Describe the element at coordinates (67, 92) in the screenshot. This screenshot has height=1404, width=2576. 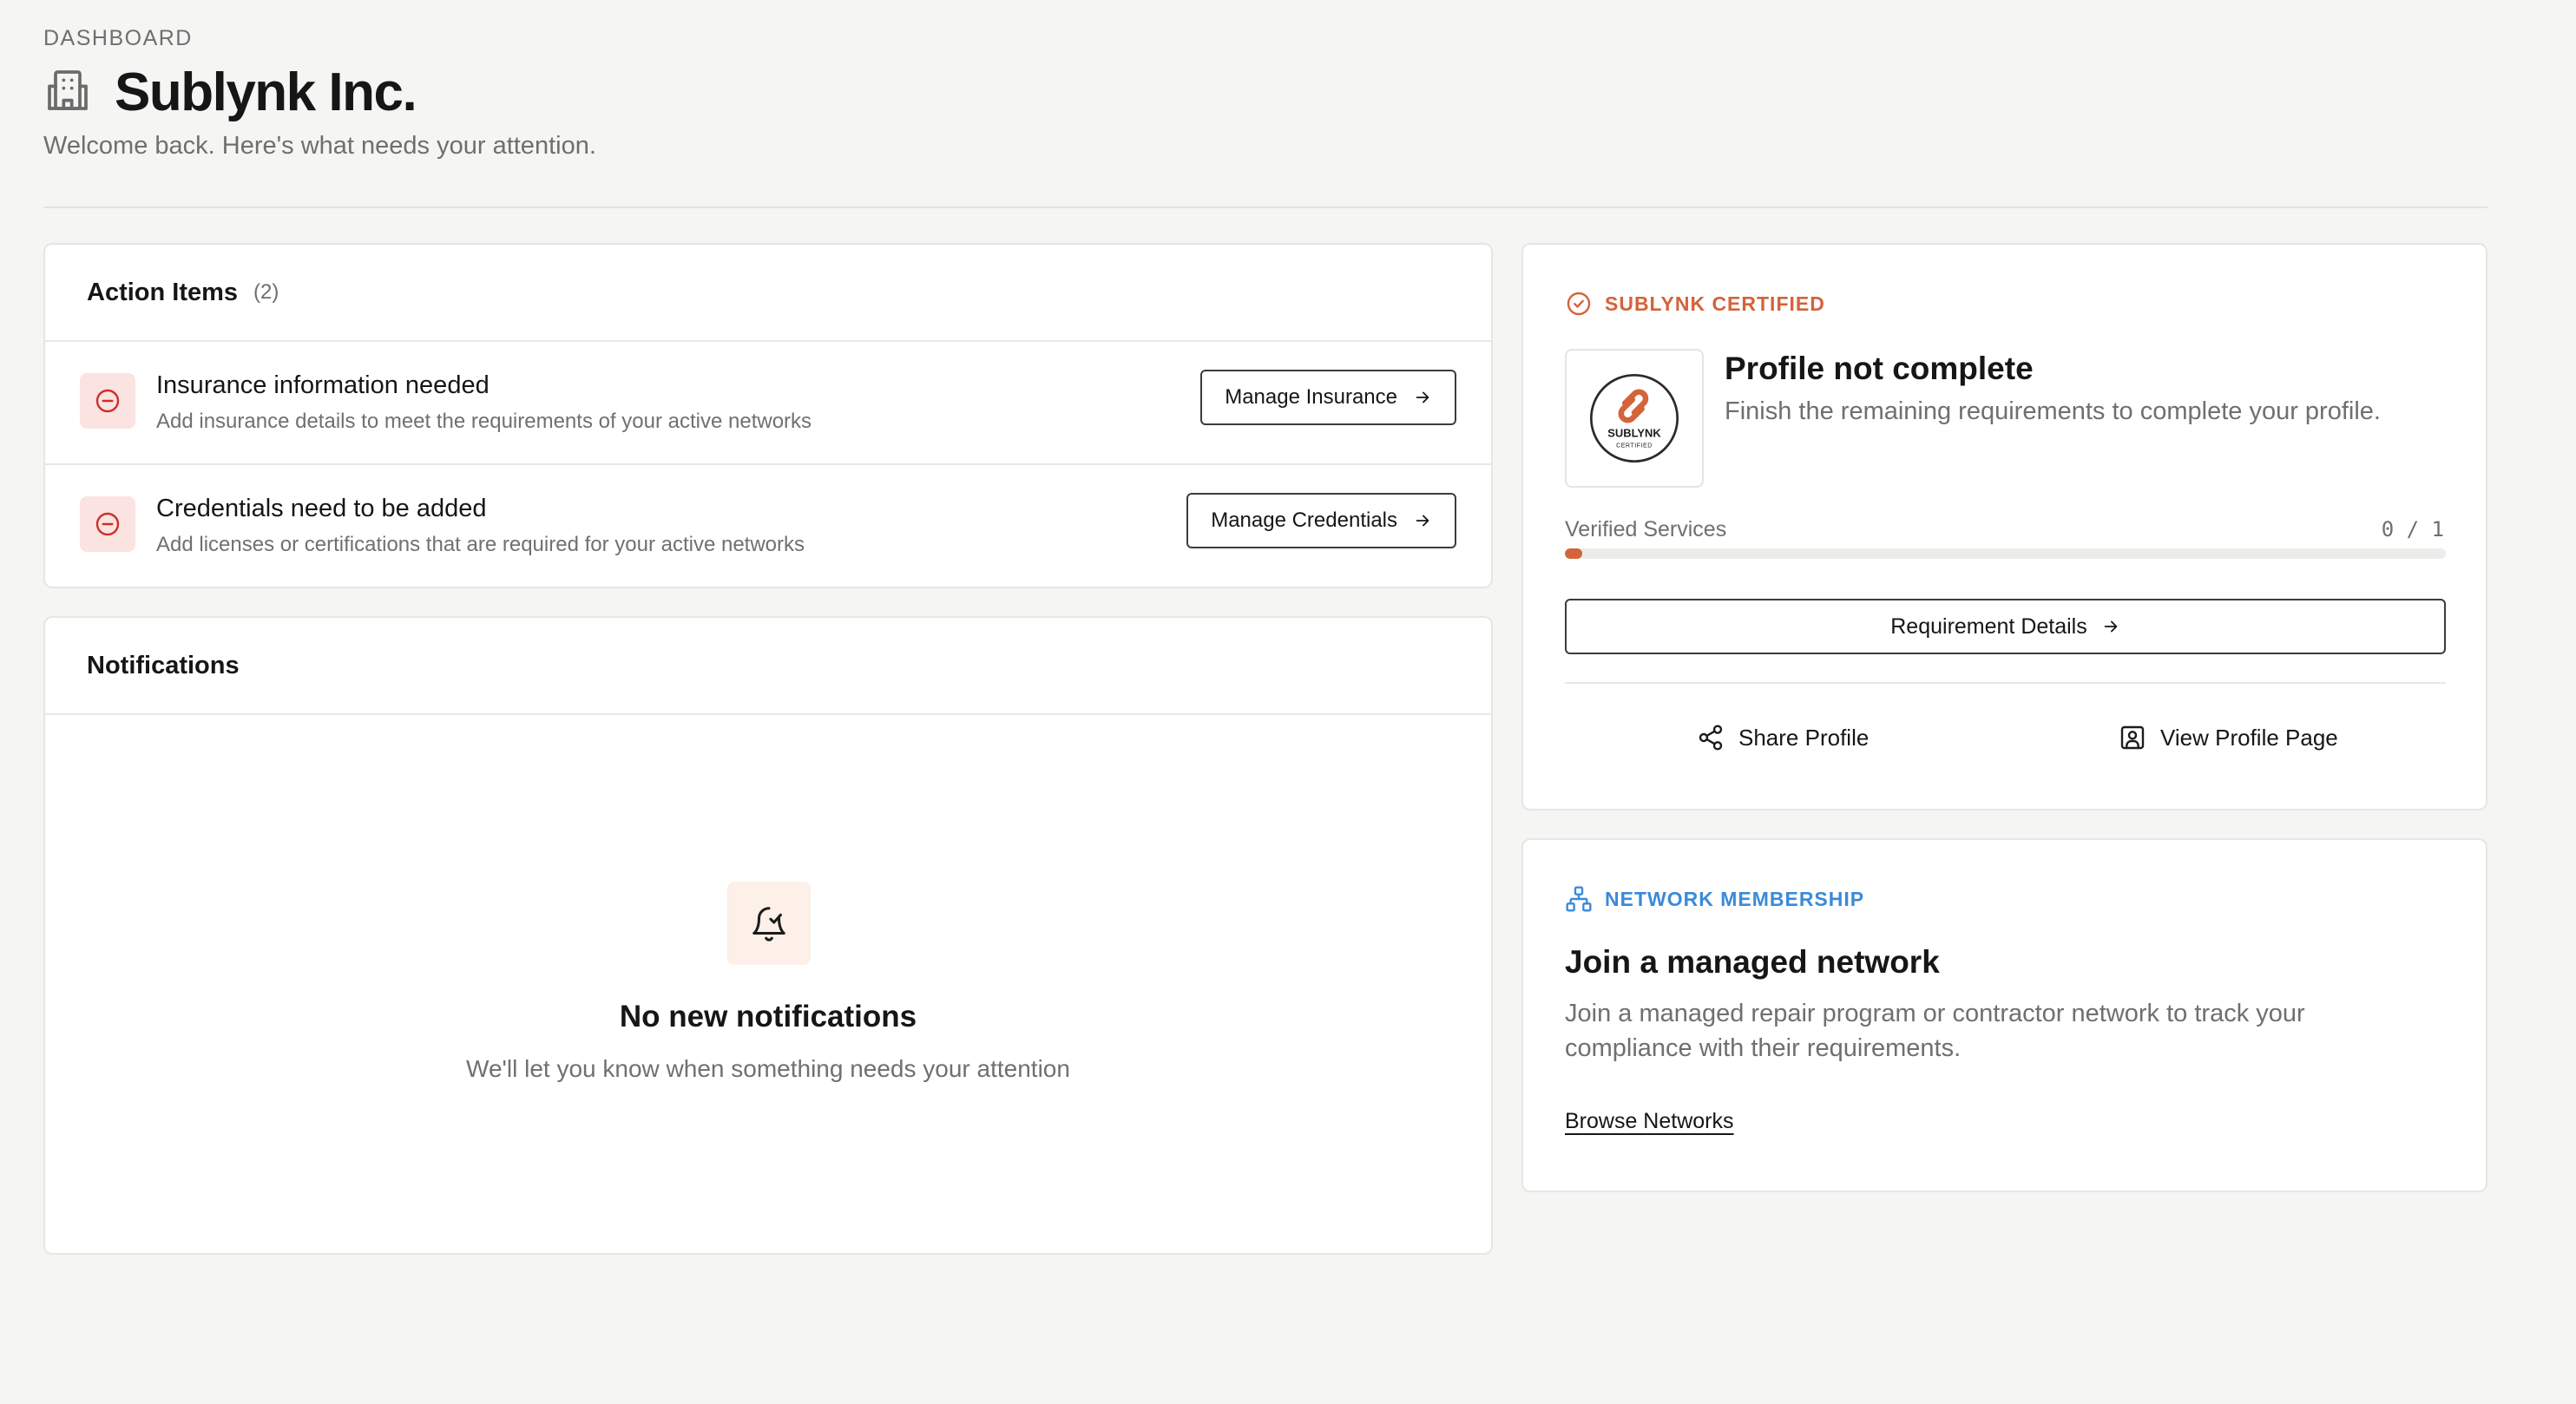
I see `building-icon` at that location.